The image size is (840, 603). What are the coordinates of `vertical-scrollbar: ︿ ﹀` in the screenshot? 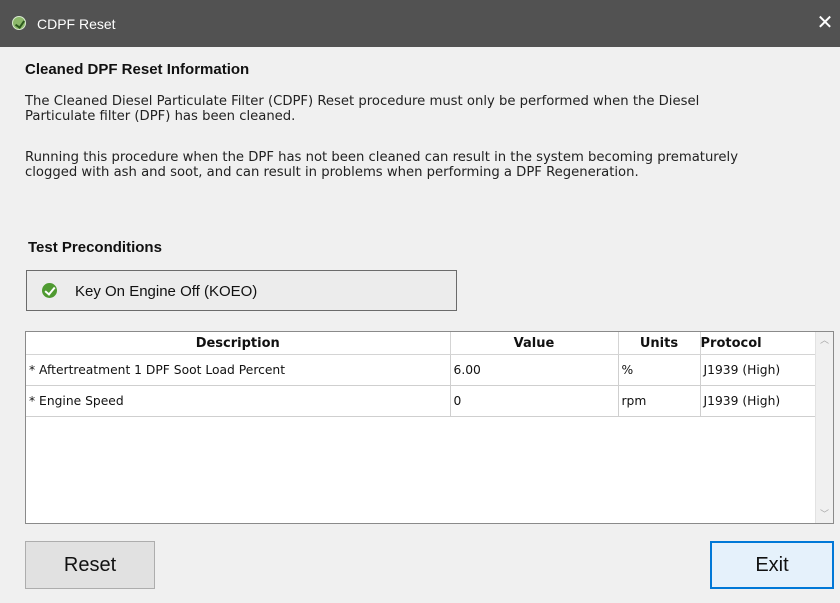 It's located at (824, 427).